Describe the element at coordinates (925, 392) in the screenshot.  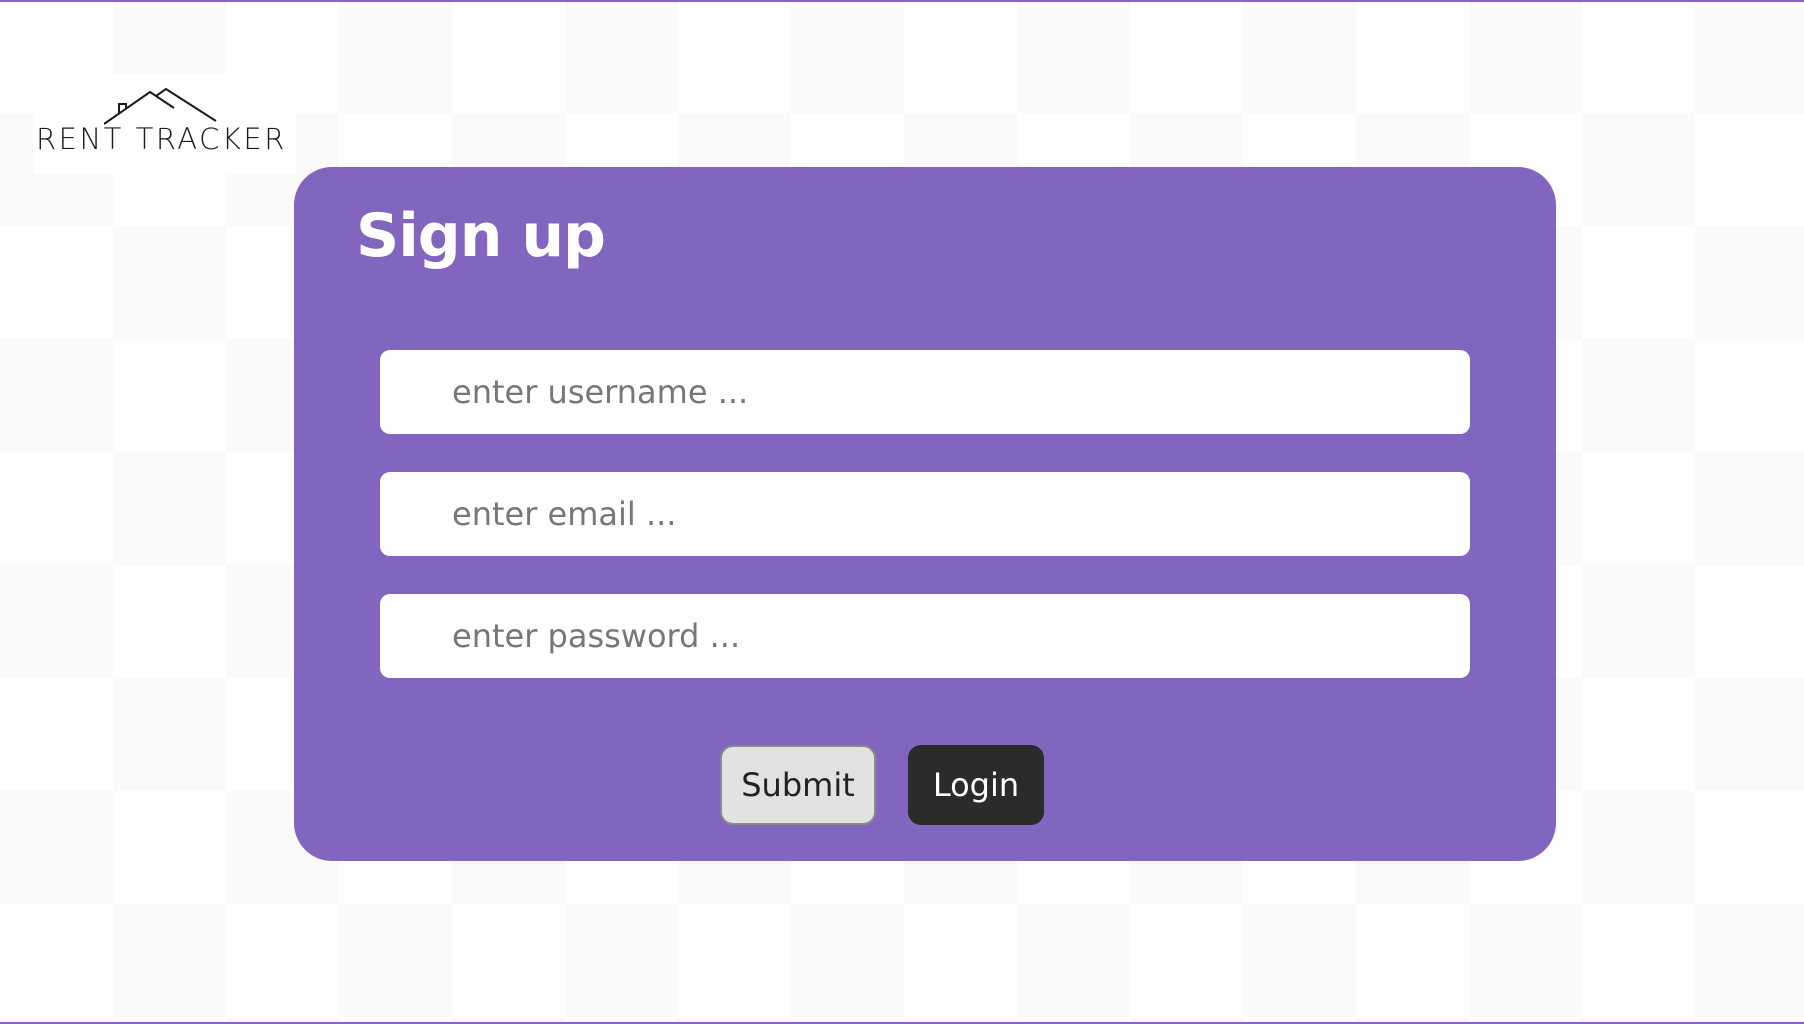
I see `username-input` at that location.